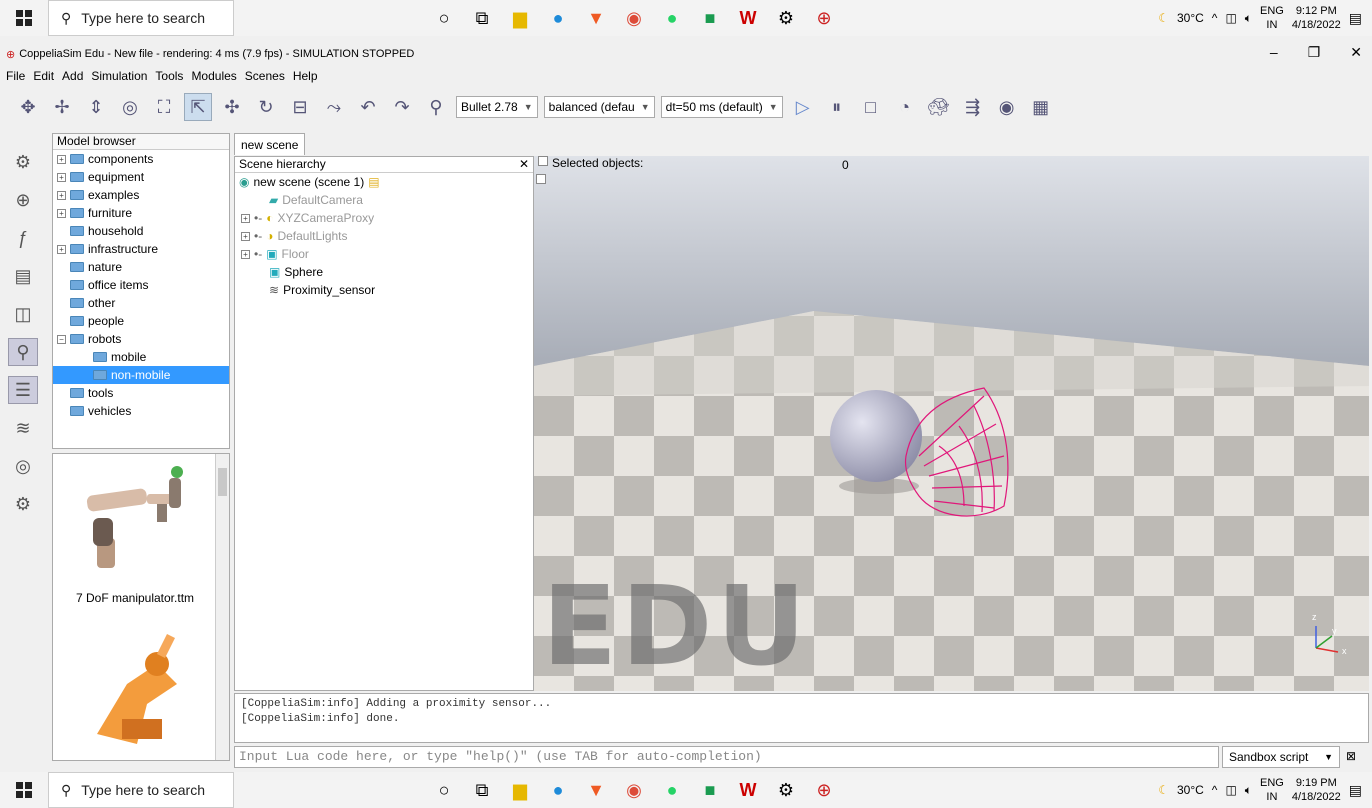 This screenshot has width=1372, height=808. I want to click on timestep-select: dt=50 ms (default) ▼, so click(721, 107).